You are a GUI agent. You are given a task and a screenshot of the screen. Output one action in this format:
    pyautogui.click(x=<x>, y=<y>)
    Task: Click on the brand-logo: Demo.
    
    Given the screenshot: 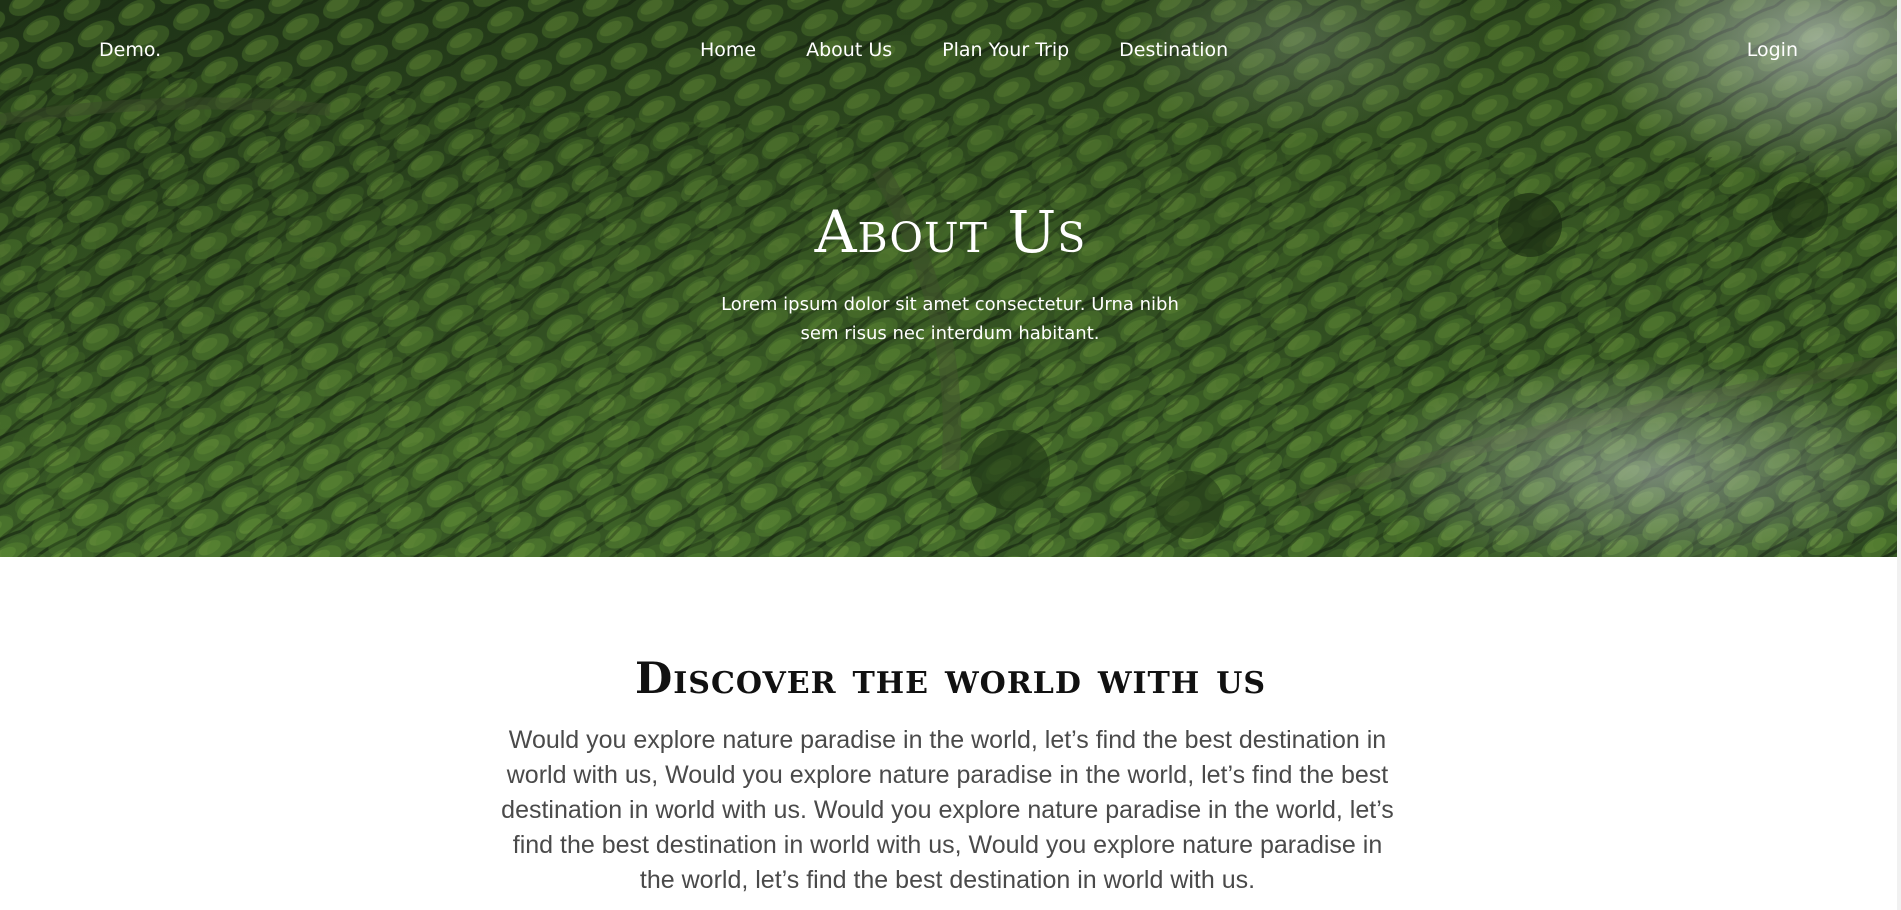 What is the action you would take?
    pyautogui.click(x=130, y=50)
    